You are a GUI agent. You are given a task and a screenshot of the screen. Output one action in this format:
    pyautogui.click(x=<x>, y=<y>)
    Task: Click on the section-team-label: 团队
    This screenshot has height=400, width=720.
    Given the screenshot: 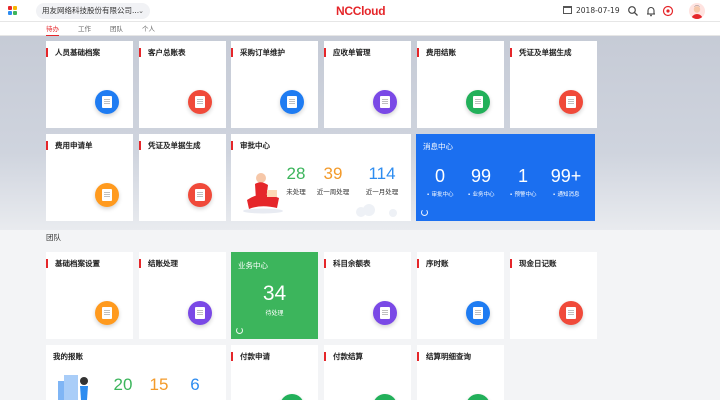 What is the action you would take?
    pyautogui.click(x=53, y=237)
    